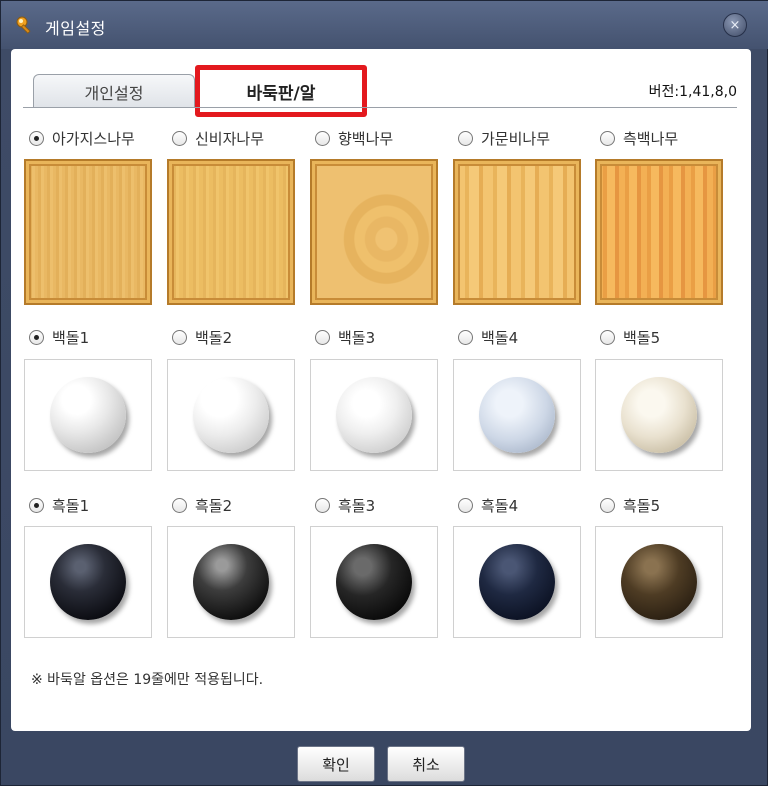  I want to click on radio-black-5: 흑돌5, so click(630, 505).